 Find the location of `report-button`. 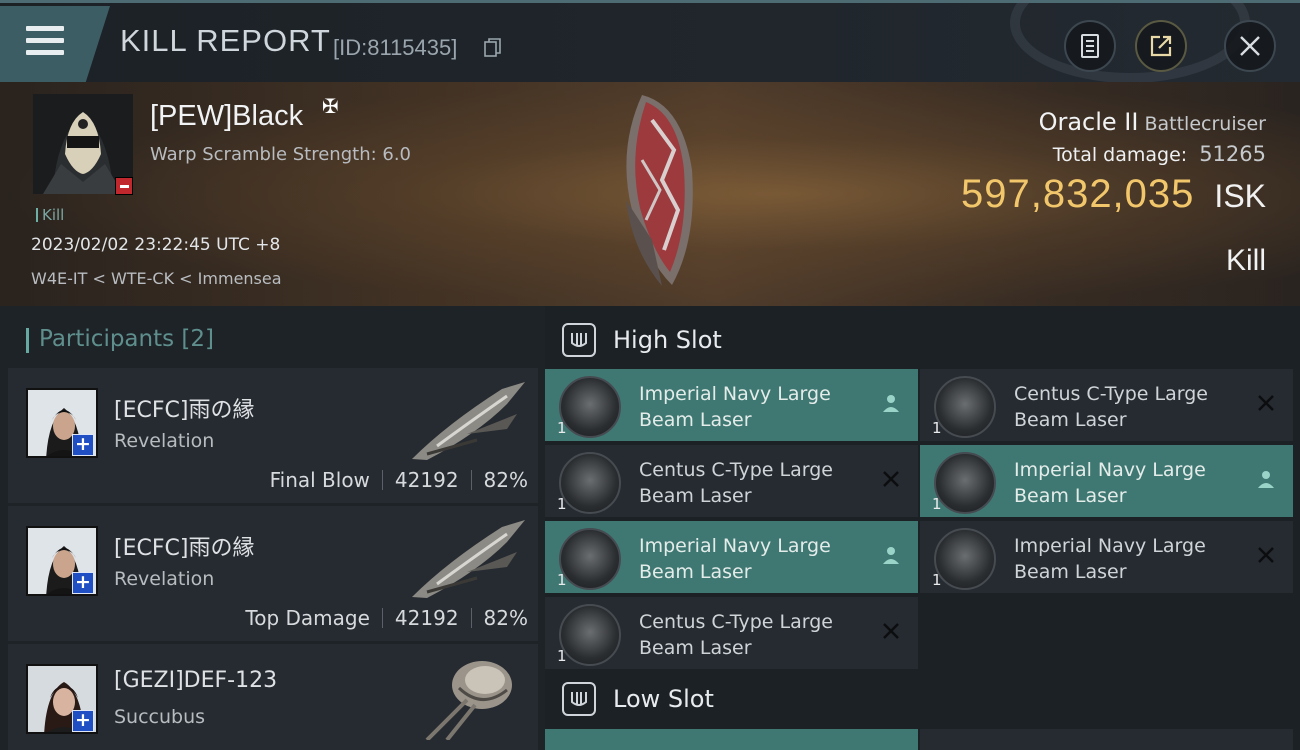

report-button is located at coordinates (1090, 46).